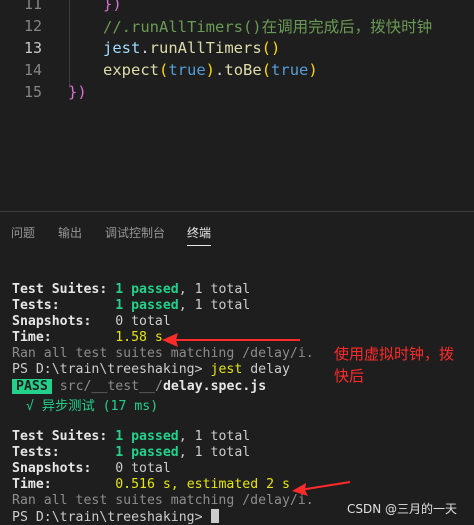 This screenshot has height=525, width=474. What do you see at coordinates (402, 509) in the screenshot?
I see `watermark: CSDN @三月的一天` at bounding box center [402, 509].